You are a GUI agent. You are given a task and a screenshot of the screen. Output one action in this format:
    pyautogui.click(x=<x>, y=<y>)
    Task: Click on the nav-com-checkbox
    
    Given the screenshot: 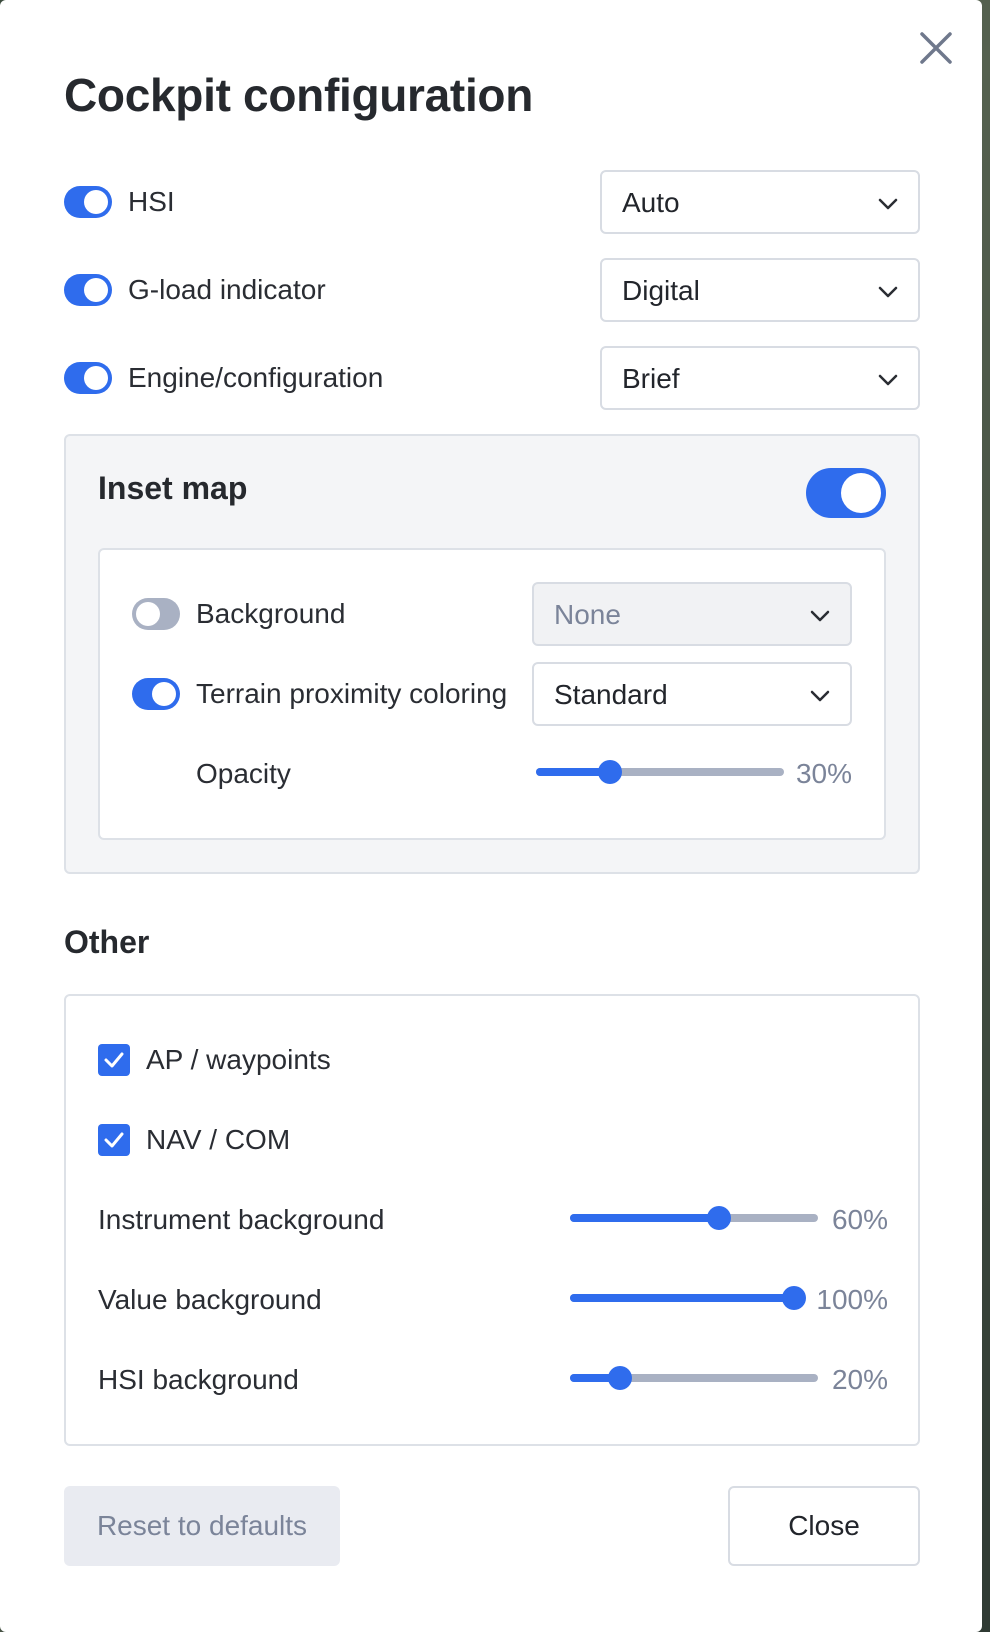 What is the action you would take?
    pyautogui.click(x=114, y=1140)
    